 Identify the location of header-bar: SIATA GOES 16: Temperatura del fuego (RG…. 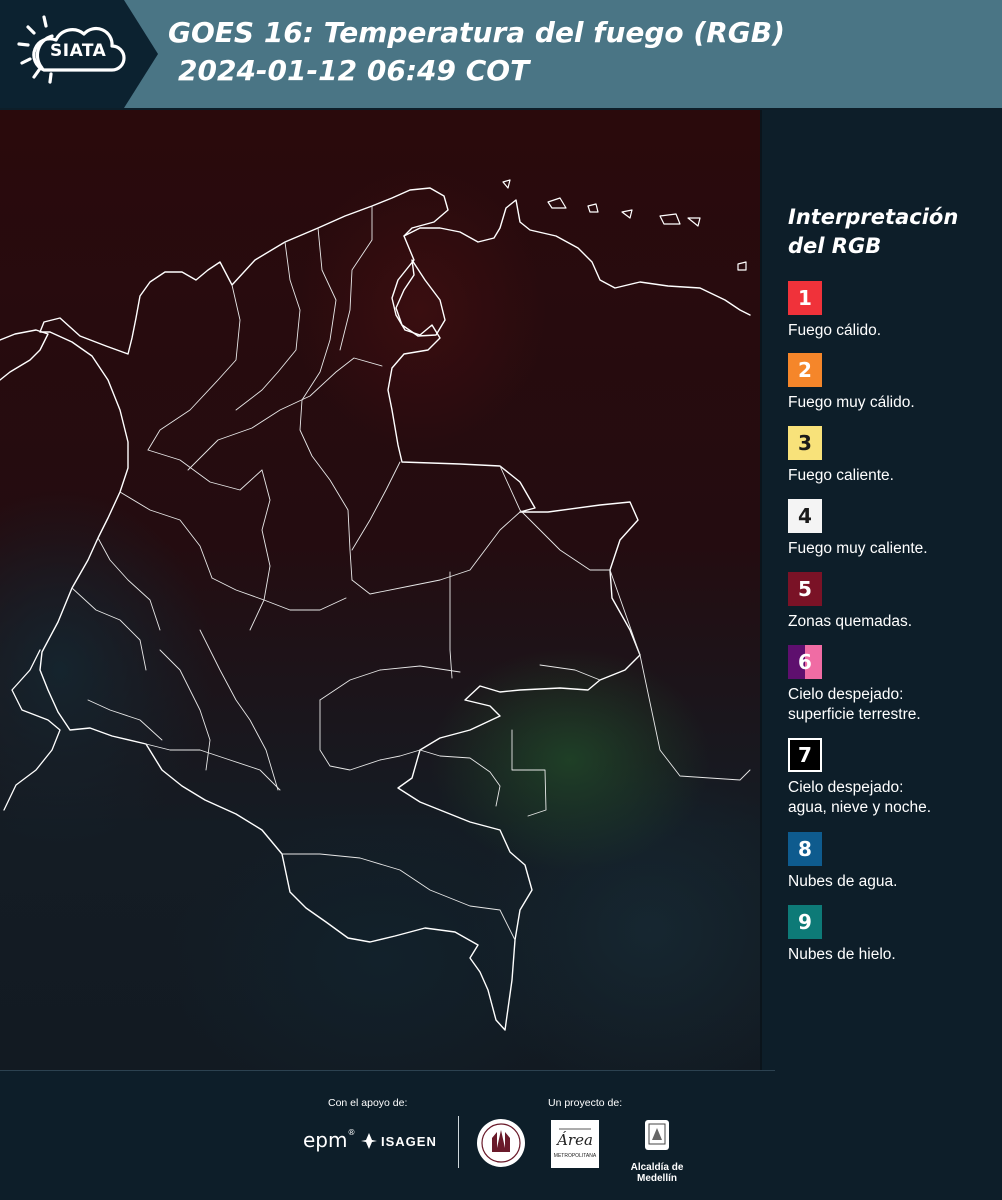
(501, 54).